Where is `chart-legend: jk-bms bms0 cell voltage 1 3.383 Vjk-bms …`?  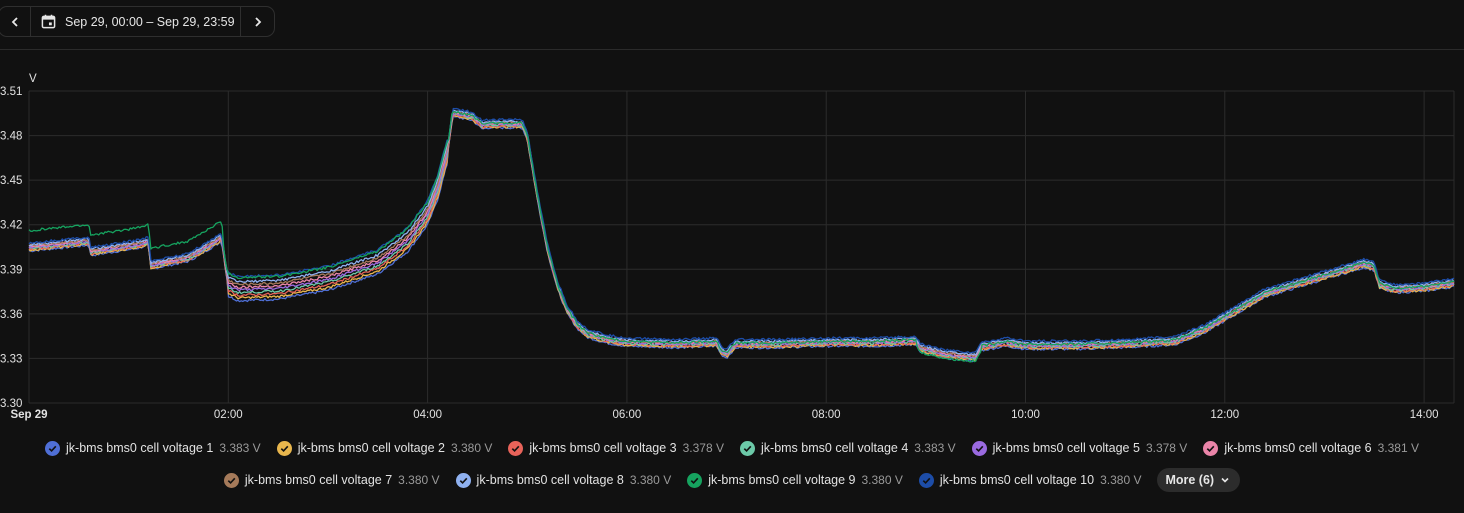 chart-legend: jk-bms bms0 cell voltage 1 3.383 Vjk-bms … is located at coordinates (732, 468).